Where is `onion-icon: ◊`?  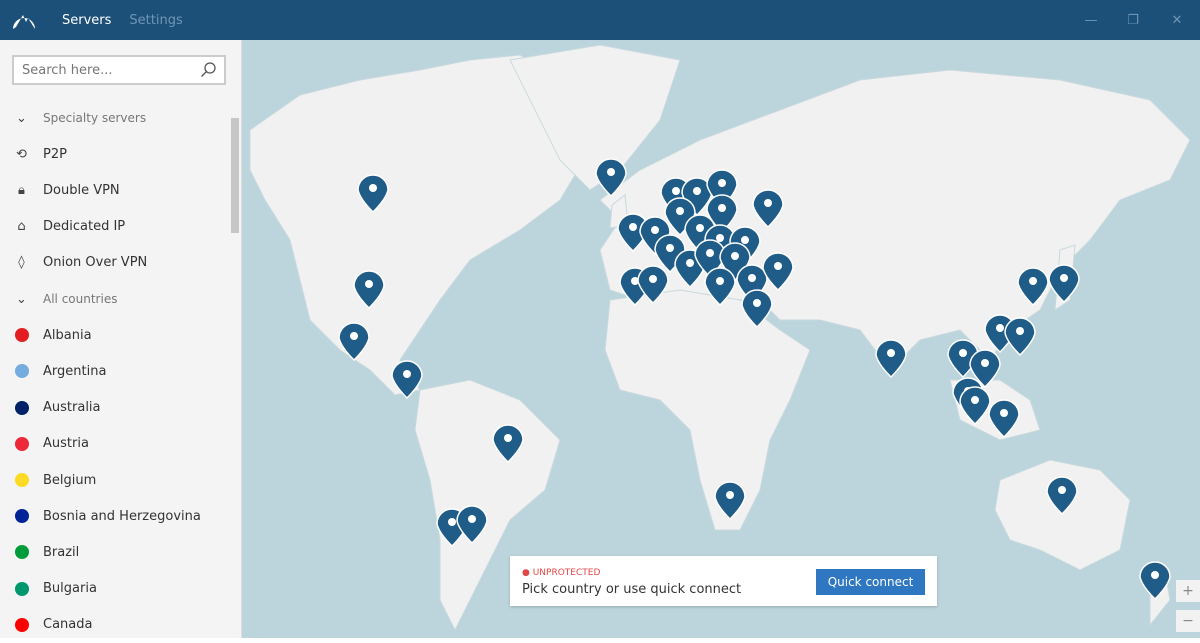 onion-icon: ◊ is located at coordinates (21, 263).